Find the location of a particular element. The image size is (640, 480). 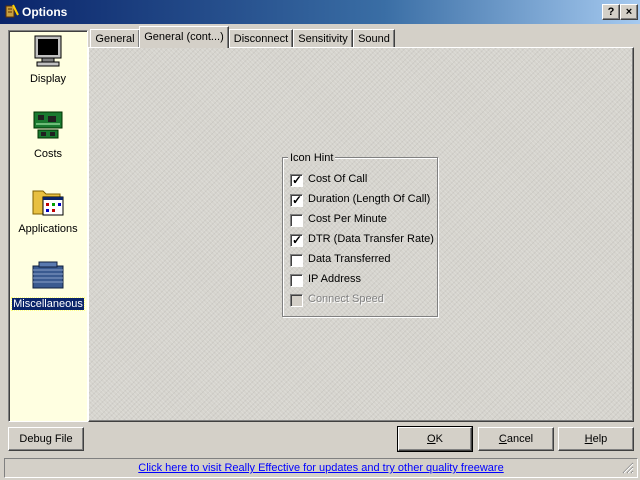

checkbox-label: DTR (Data Transfer Rate) is located at coordinates (371, 239).